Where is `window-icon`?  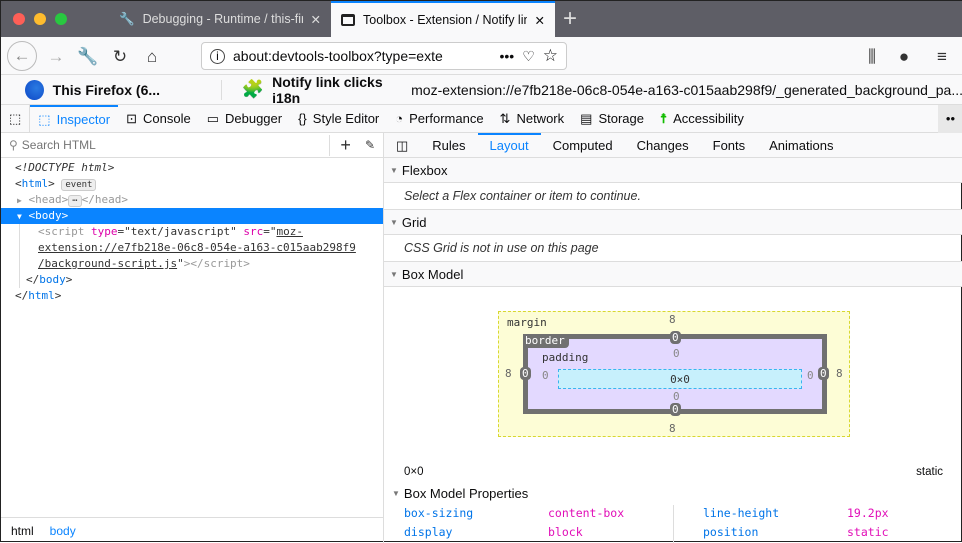 window-icon is located at coordinates (348, 20).